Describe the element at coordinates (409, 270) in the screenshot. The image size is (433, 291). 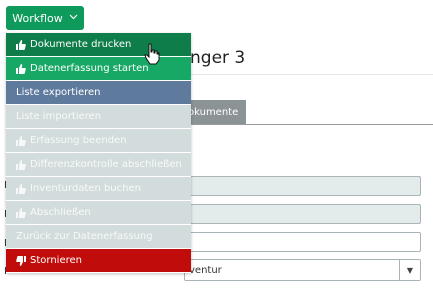
I see `select-arrow-icon: ▼` at that location.